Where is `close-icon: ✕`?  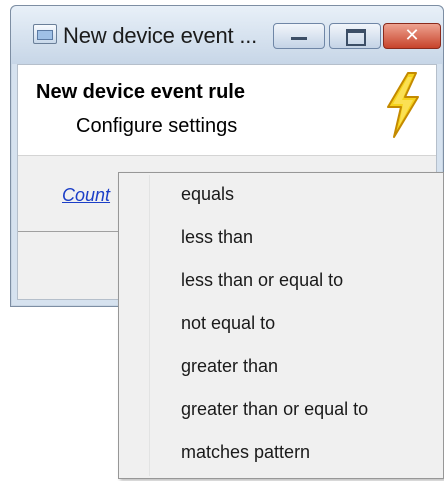 close-icon: ✕ is located at coordinates (412, 35).